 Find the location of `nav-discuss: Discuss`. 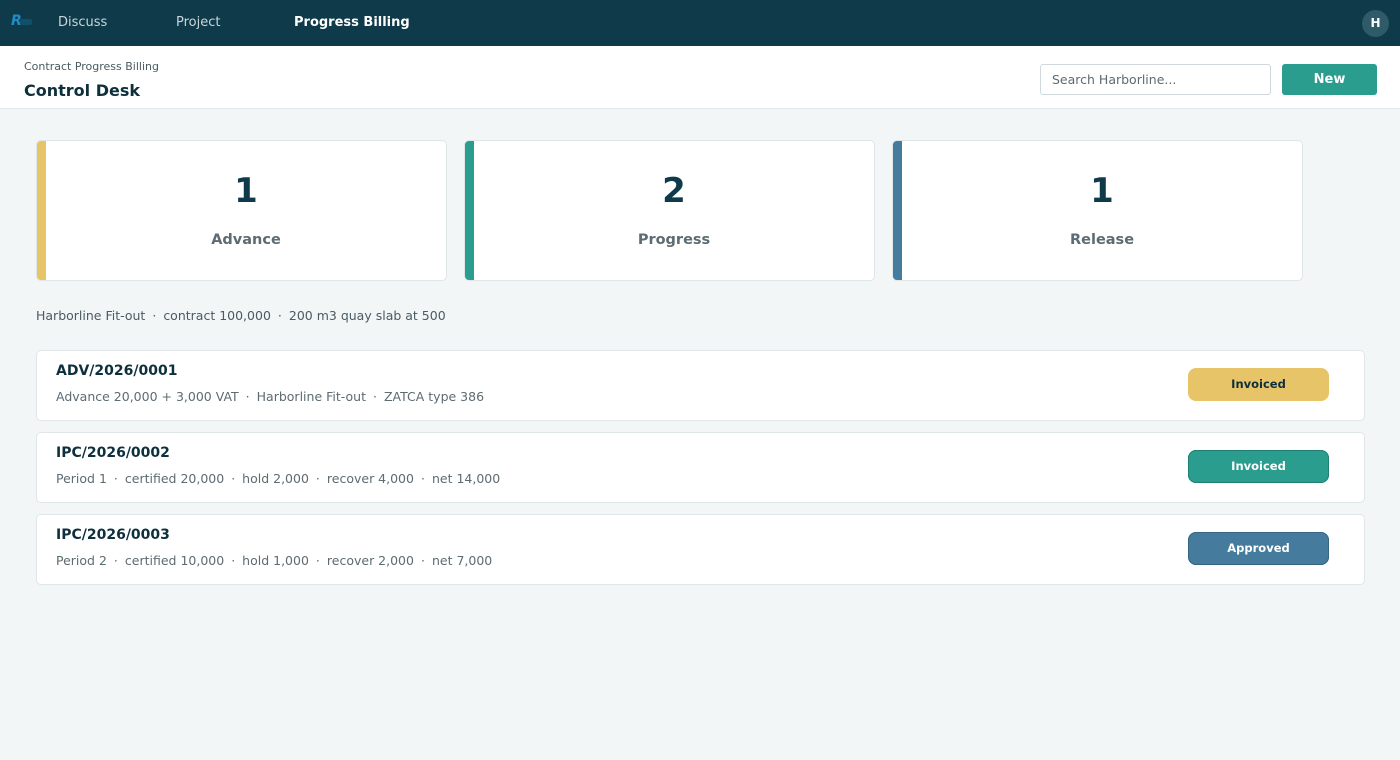

nav-discuss: Discuss is located at coordinates (82, 23).